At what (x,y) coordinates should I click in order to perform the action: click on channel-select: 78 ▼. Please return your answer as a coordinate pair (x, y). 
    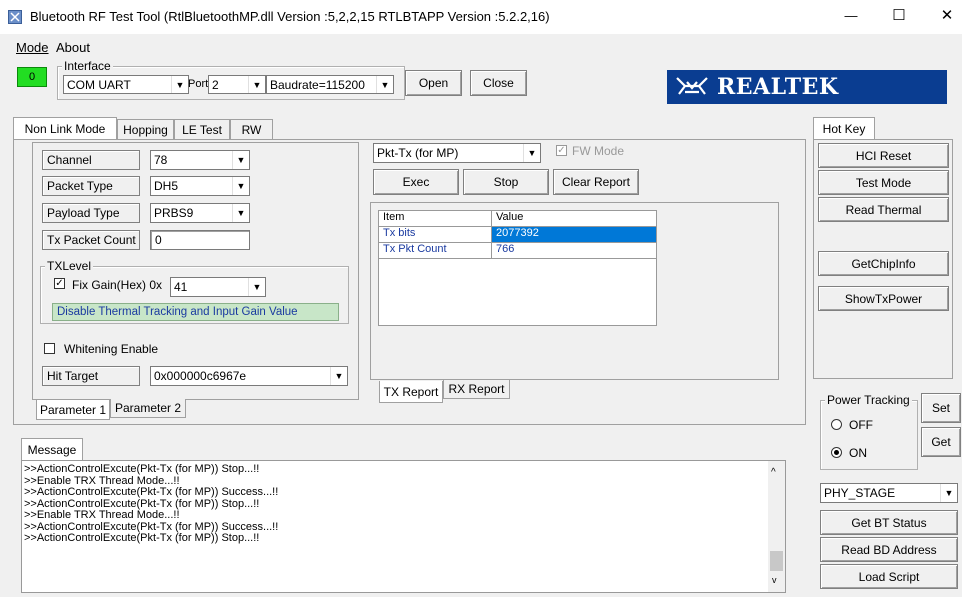
    Looking at the image, I should click on (200, 160).